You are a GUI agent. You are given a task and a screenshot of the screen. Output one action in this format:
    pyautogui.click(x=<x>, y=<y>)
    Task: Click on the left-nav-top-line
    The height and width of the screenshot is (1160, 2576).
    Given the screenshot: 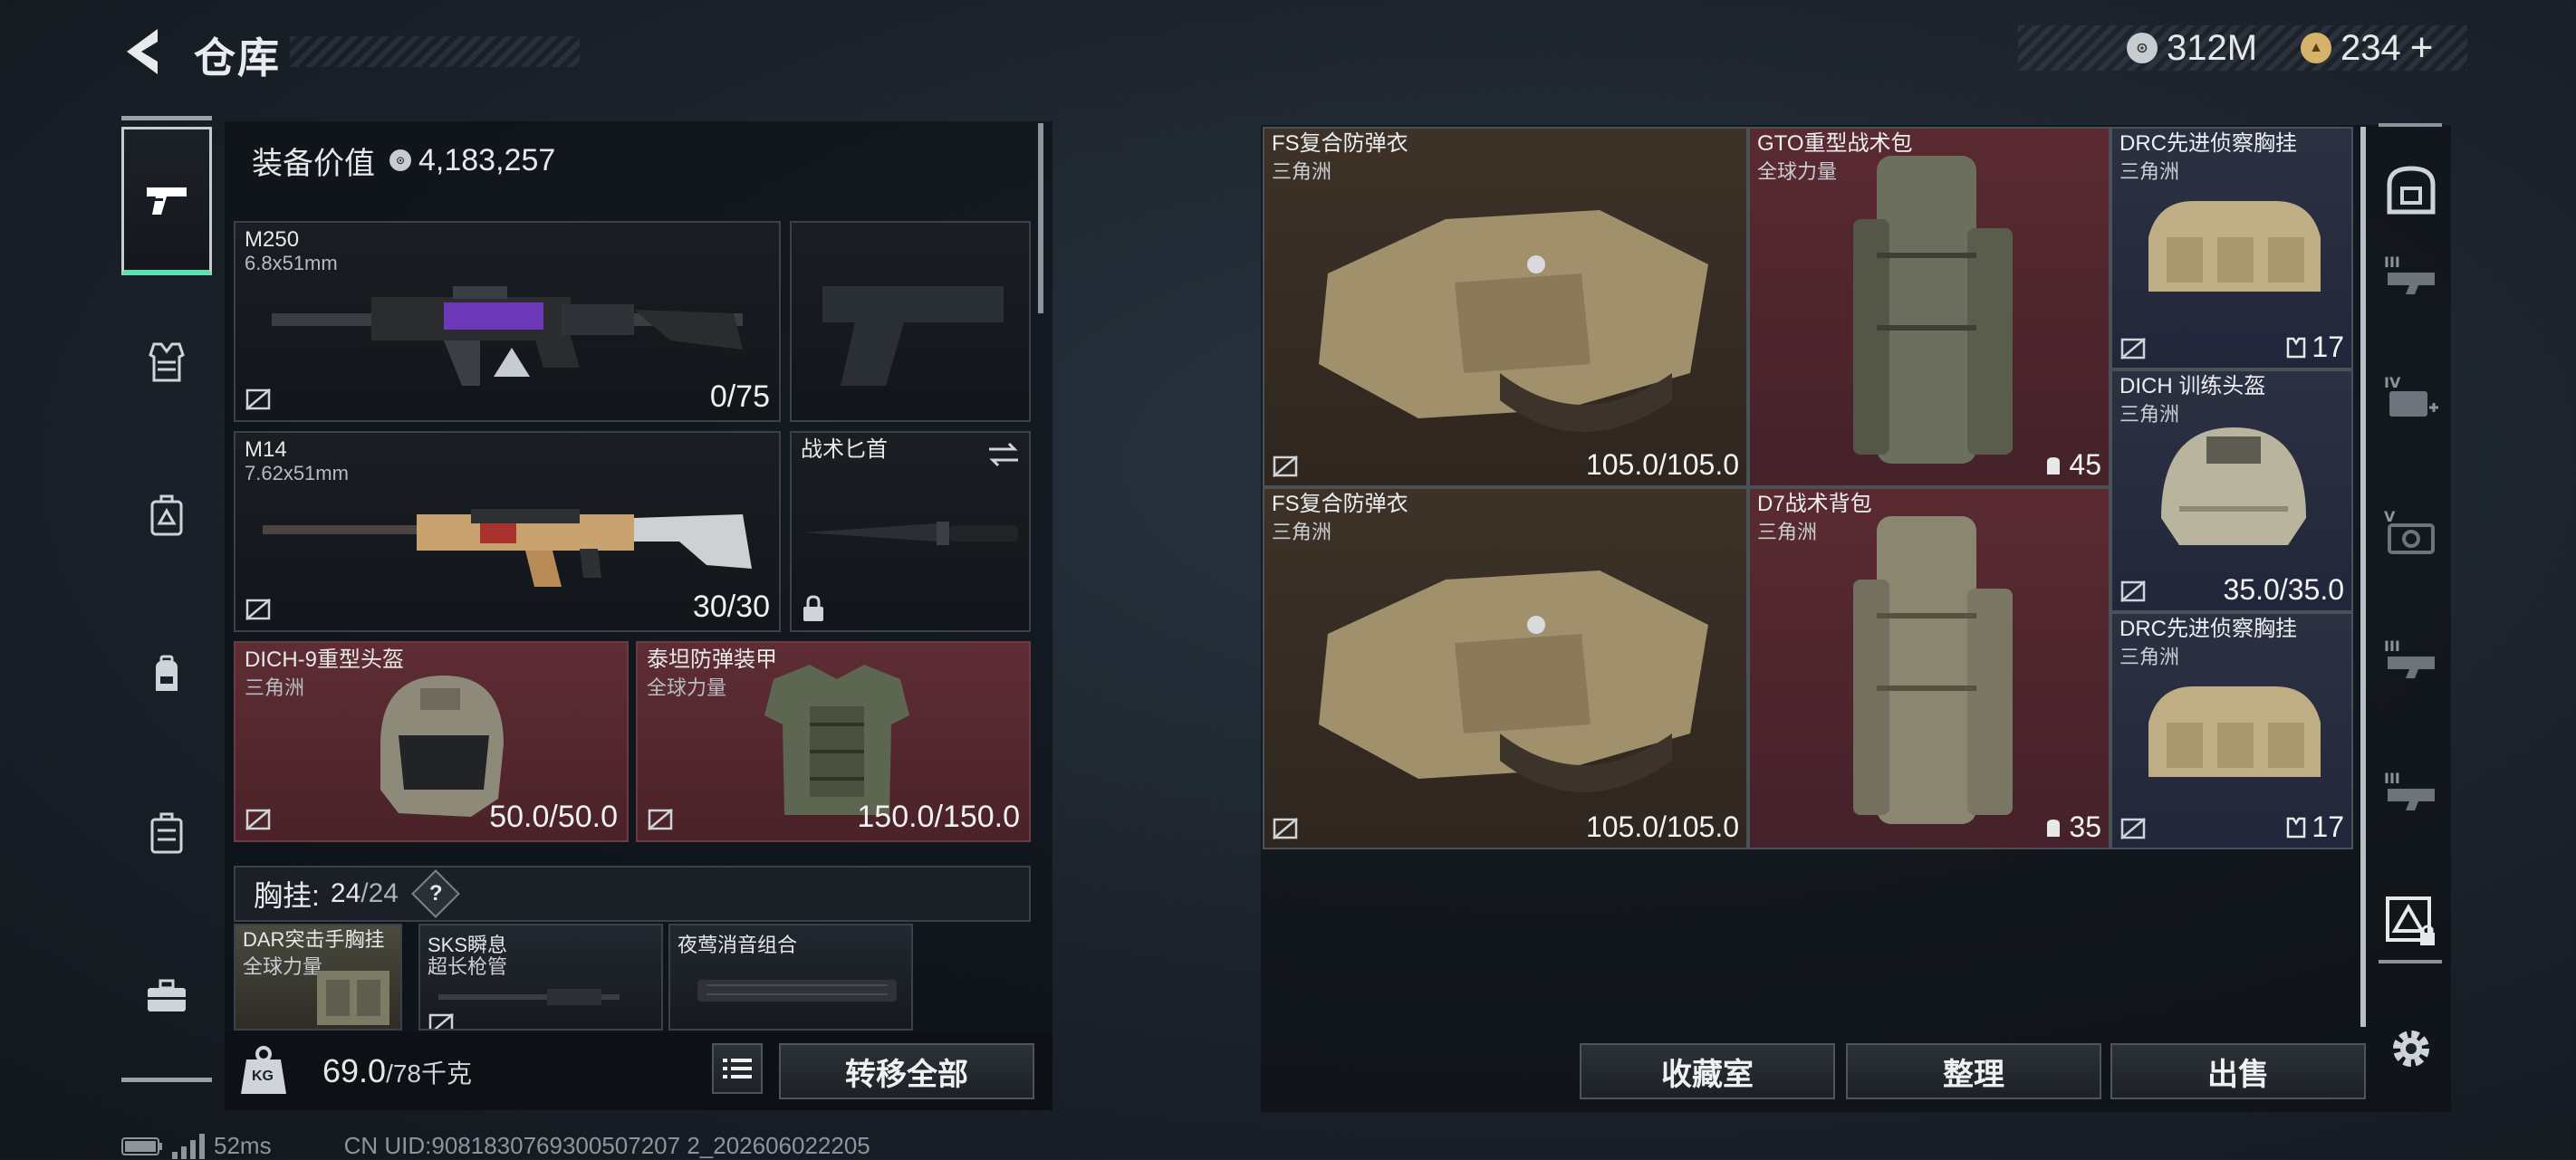 What is the action you would take?
    pyautogui.click(x=166, y=118)
    